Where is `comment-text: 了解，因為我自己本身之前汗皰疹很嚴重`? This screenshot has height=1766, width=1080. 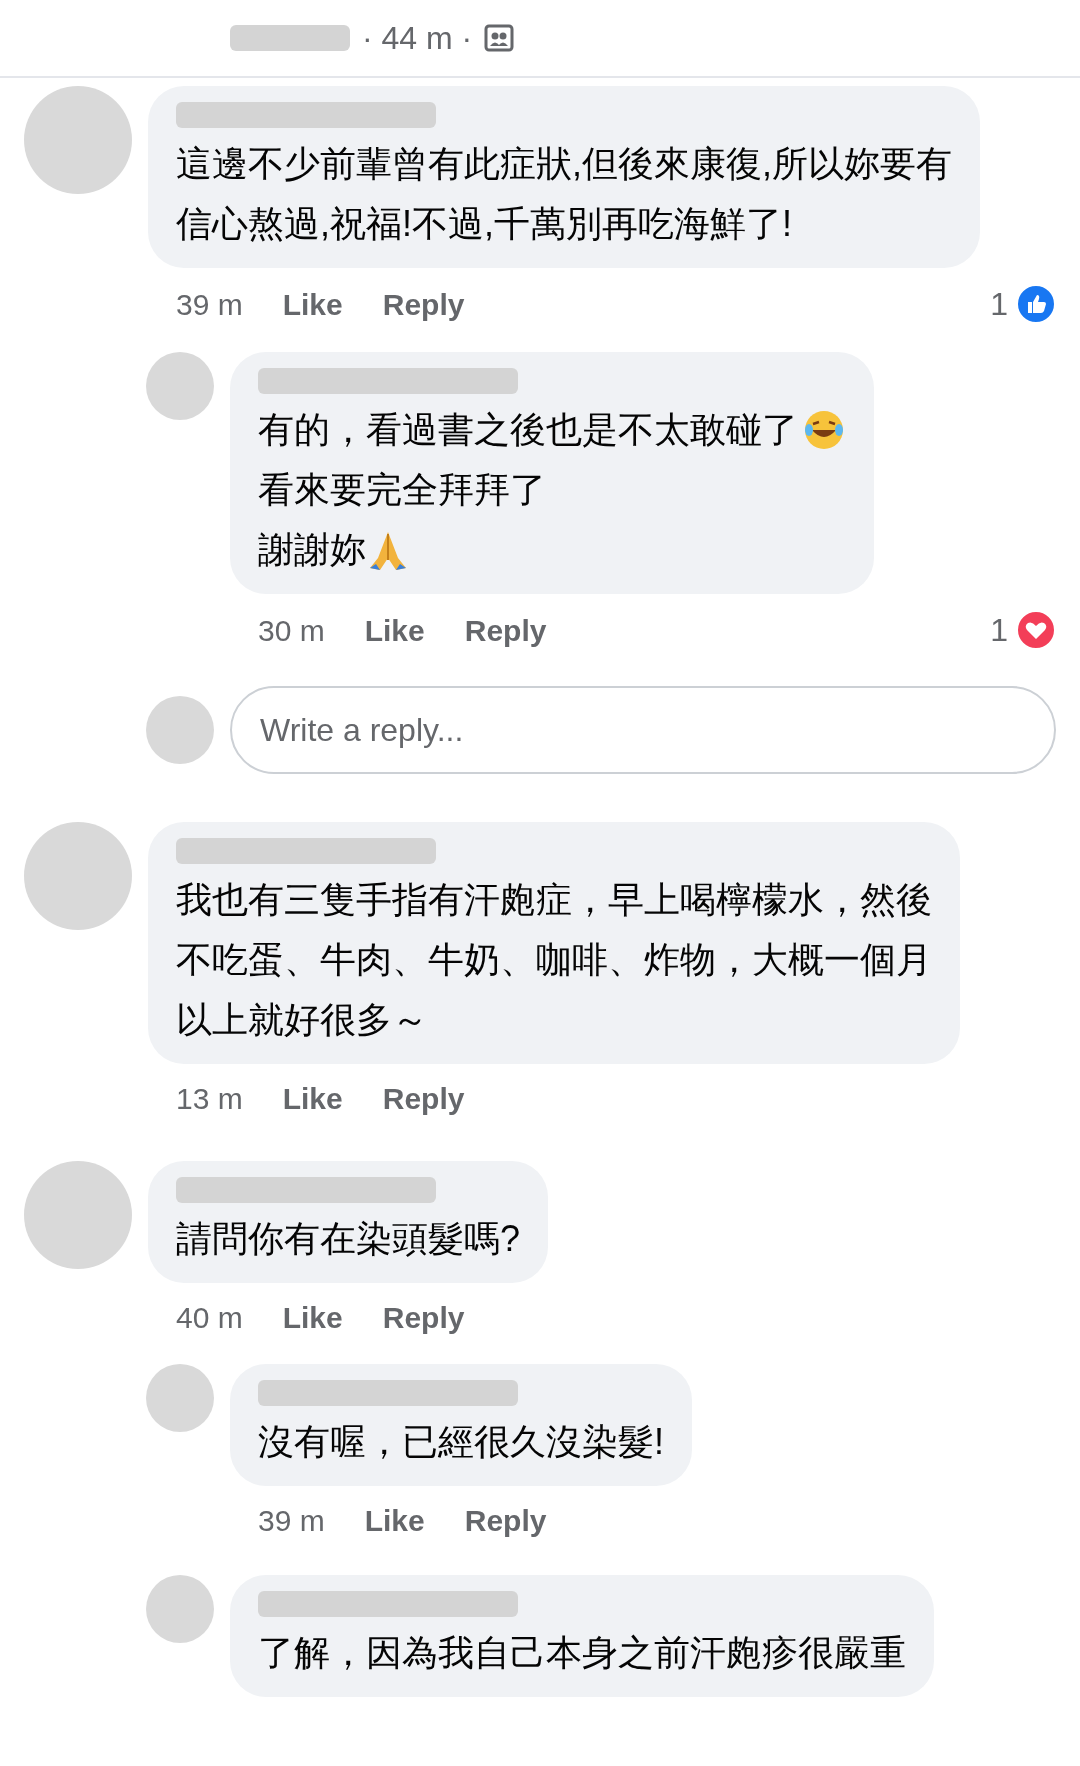
comment-text: 了解，因為我自己本身之前汗皰疹很嚴重 is located at coordinates (582, 1653).